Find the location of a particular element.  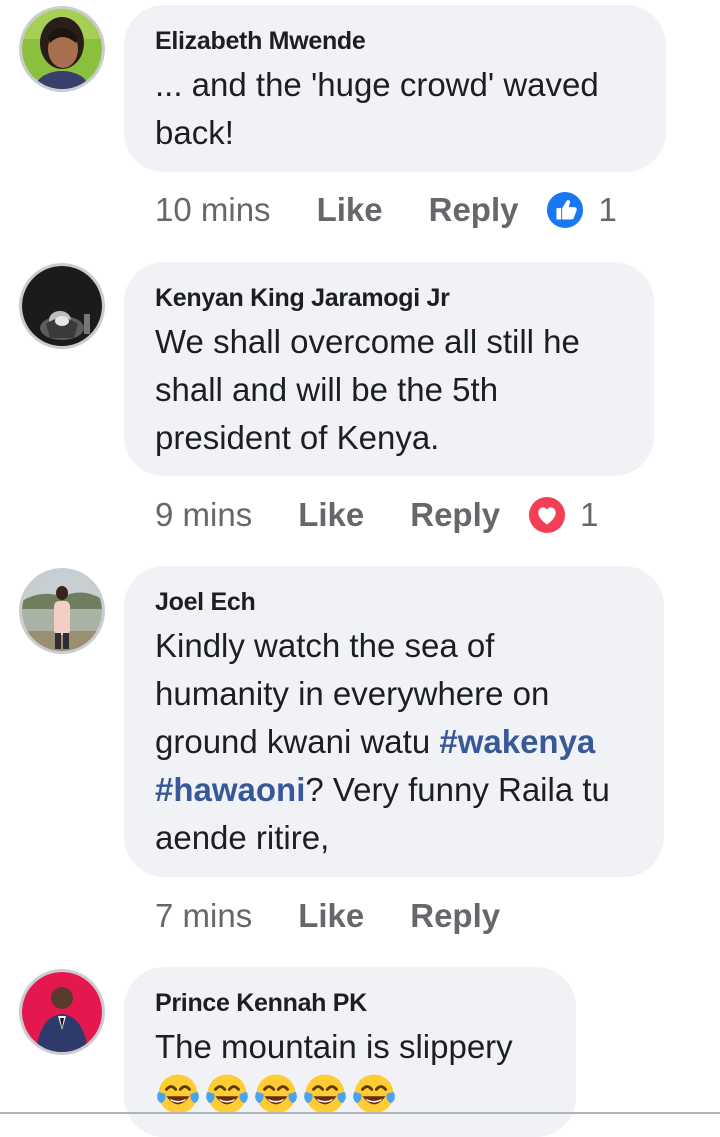

comment-text-line: president of Kenya. is located at coordinates (297, 437).